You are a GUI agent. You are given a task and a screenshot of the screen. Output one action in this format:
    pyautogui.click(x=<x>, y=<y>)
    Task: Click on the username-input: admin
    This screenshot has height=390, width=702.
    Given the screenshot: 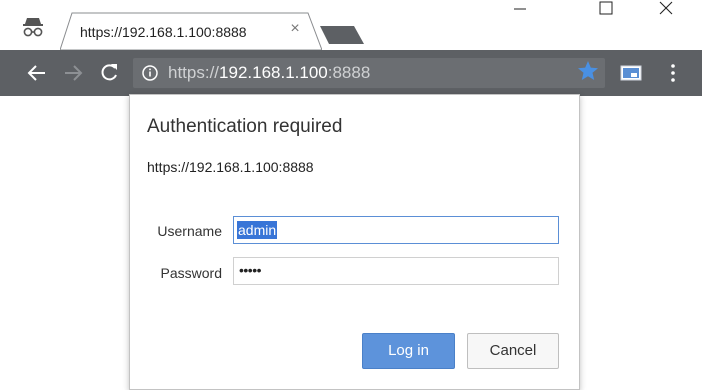 What is the action you would take?
    pyautogui.click(x=396, y=230)
    